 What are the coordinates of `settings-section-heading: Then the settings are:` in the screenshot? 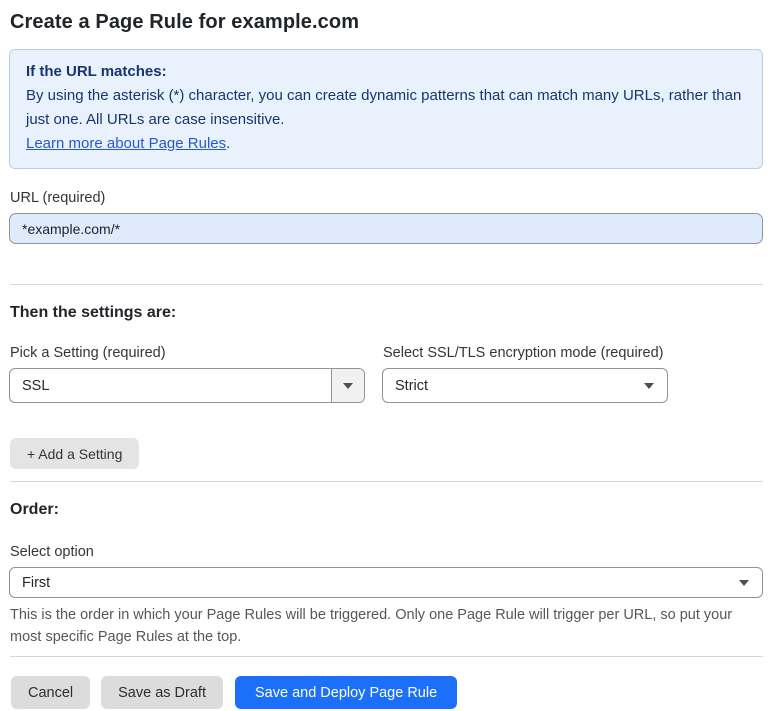 It's located at (93, 312).